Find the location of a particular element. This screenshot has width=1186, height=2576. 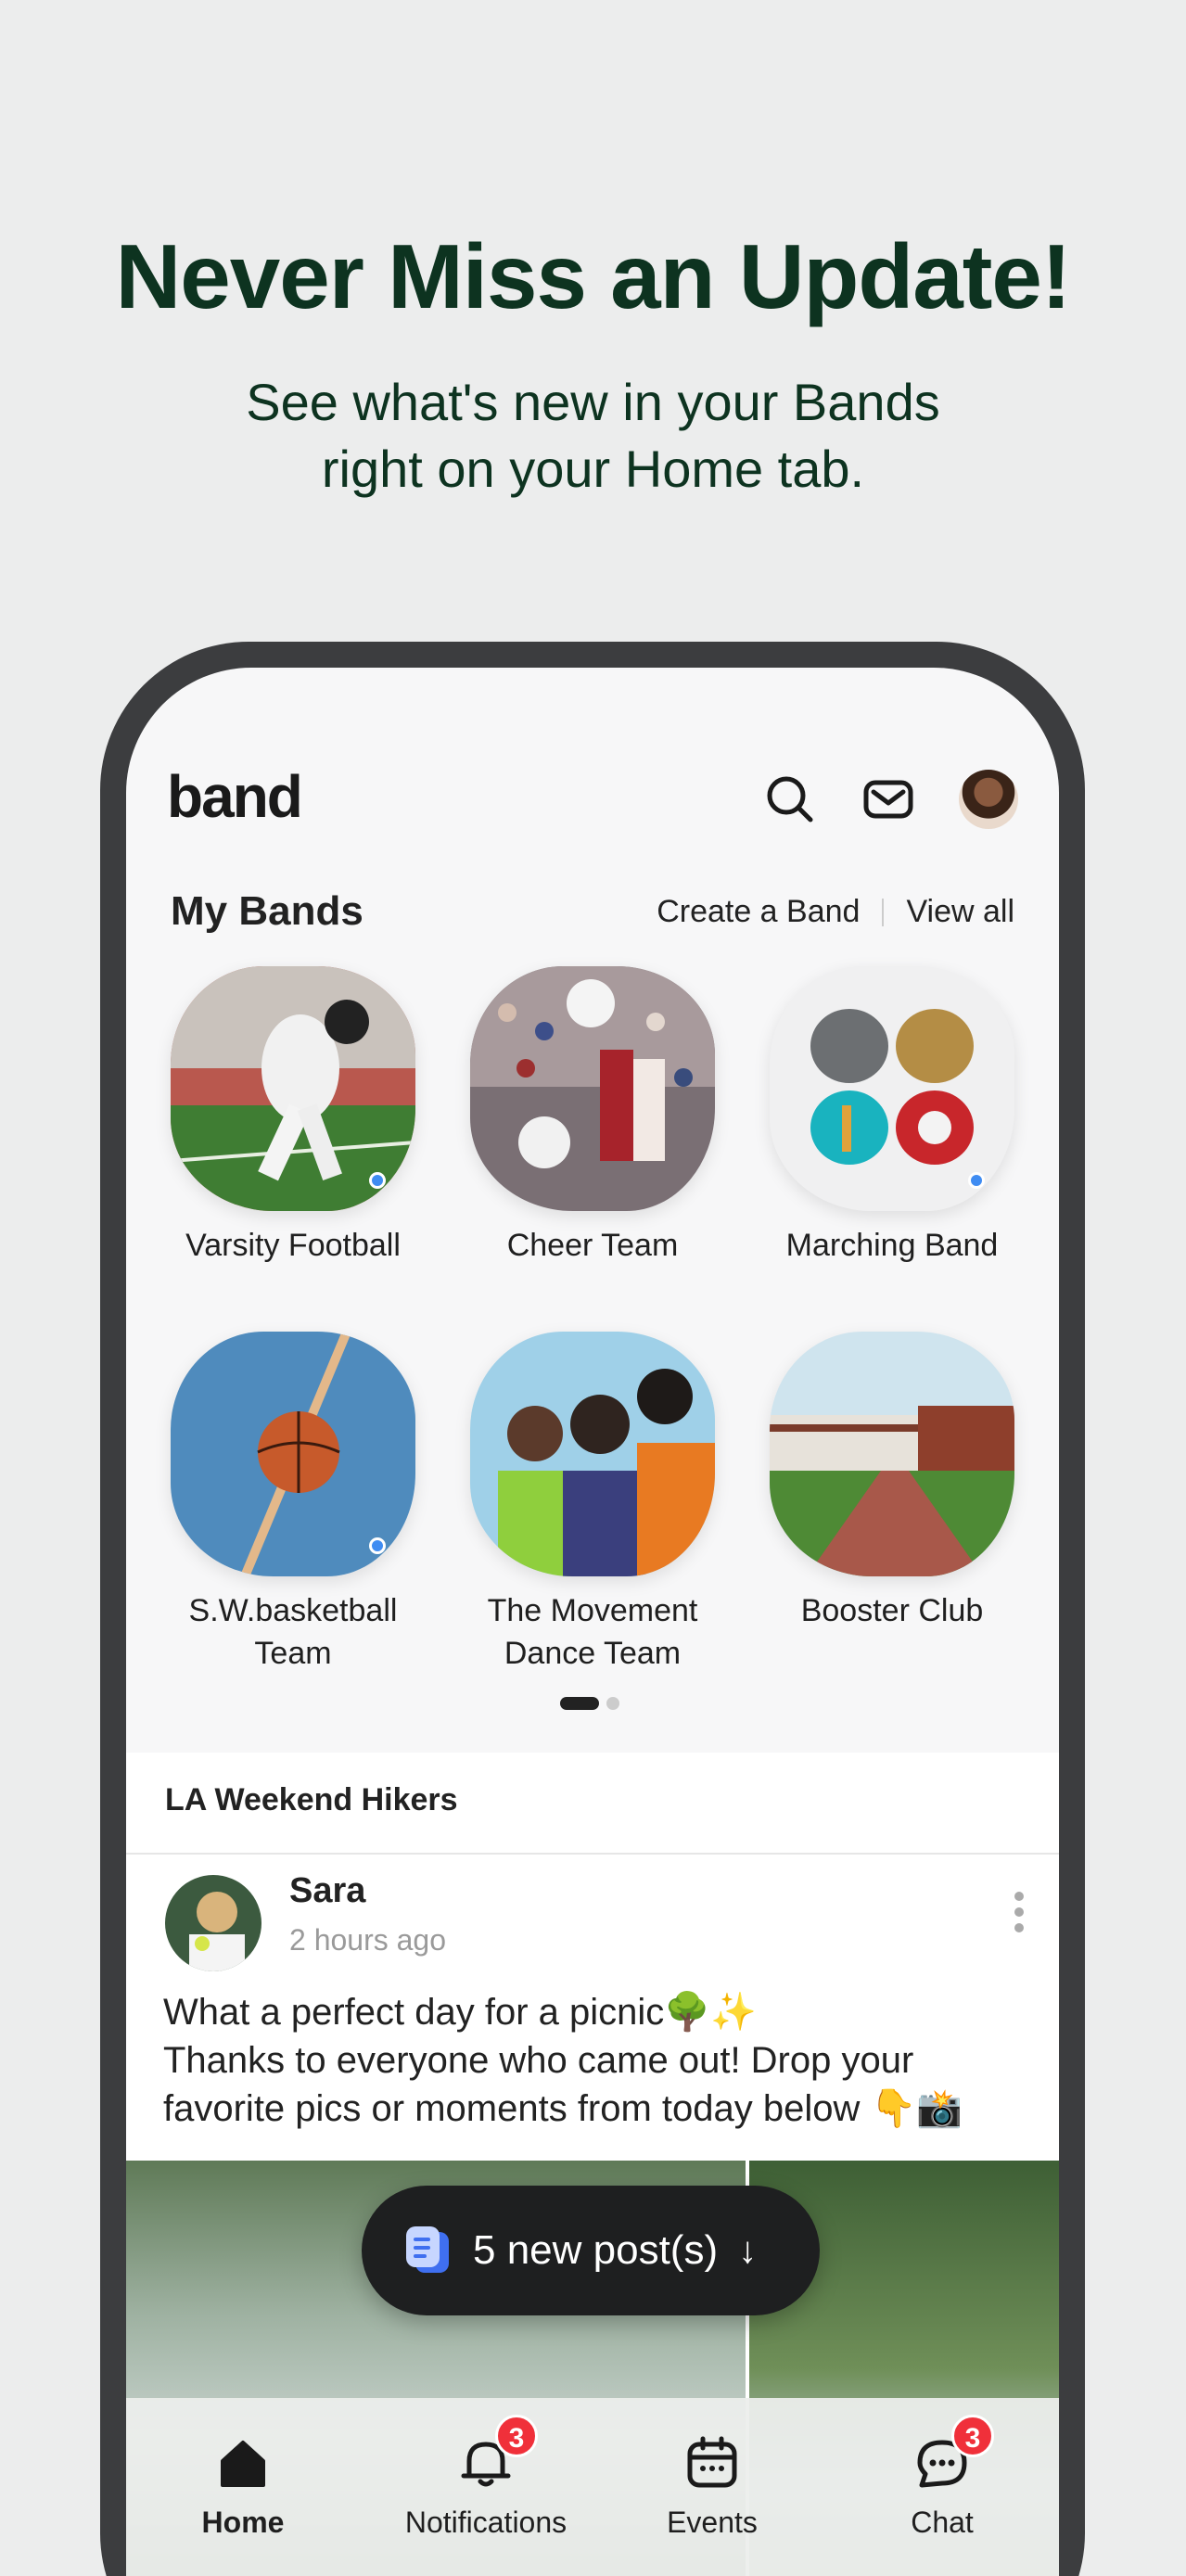

post-more-options-icon is located at coordinates (1020, 1915).